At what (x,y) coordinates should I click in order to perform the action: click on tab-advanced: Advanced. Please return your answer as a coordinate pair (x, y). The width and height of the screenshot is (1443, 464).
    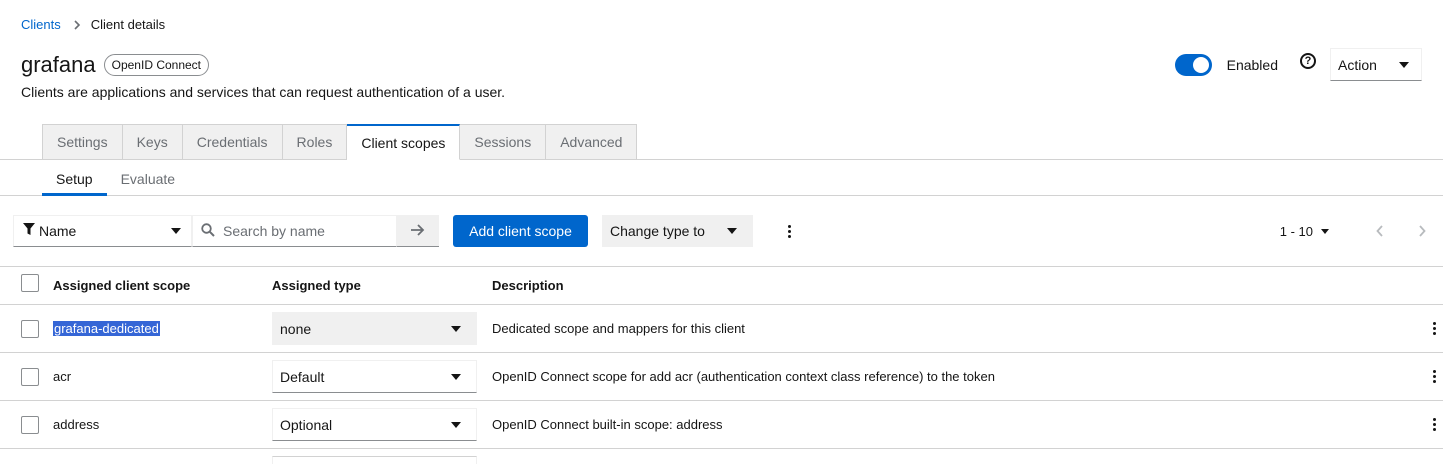
    Looking at the image, I should click on (592, 142).